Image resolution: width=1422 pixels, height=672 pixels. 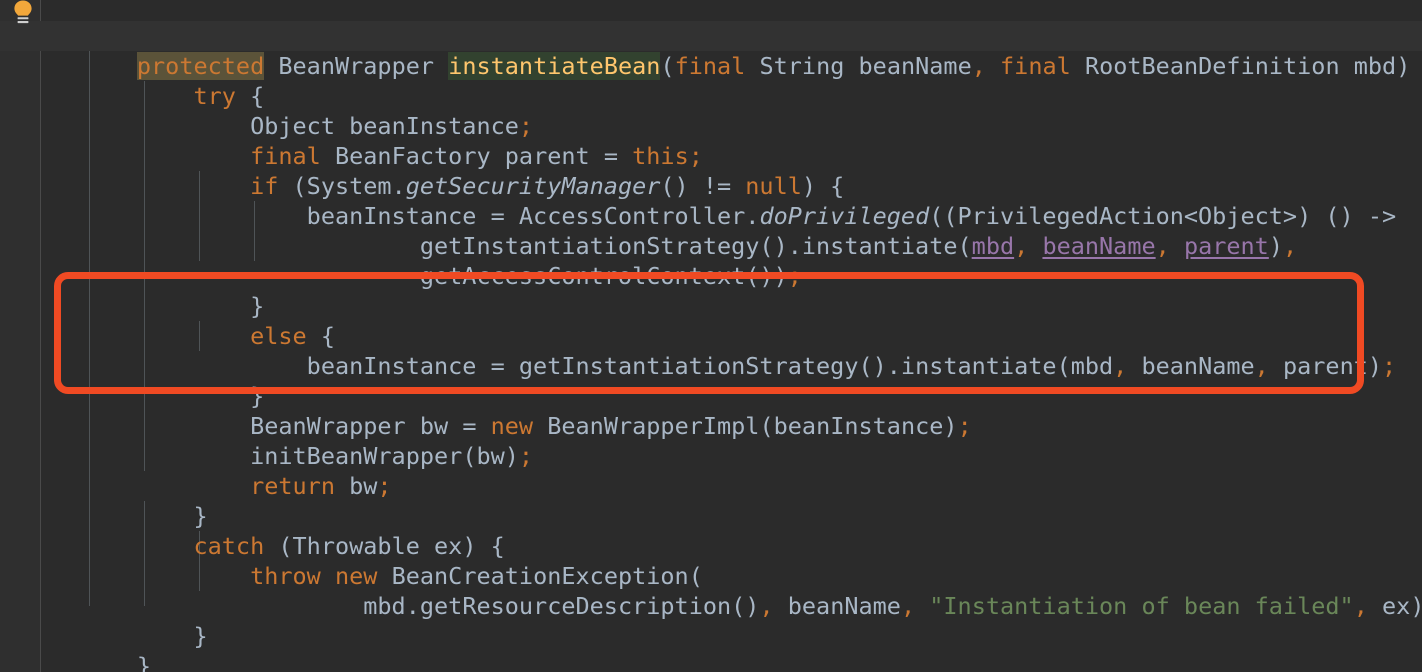 What do you see at coordinates (711, 530) in the screenshot?
I see `code-line: catch (Throwable ex) {` at bounding box center [711, 530].